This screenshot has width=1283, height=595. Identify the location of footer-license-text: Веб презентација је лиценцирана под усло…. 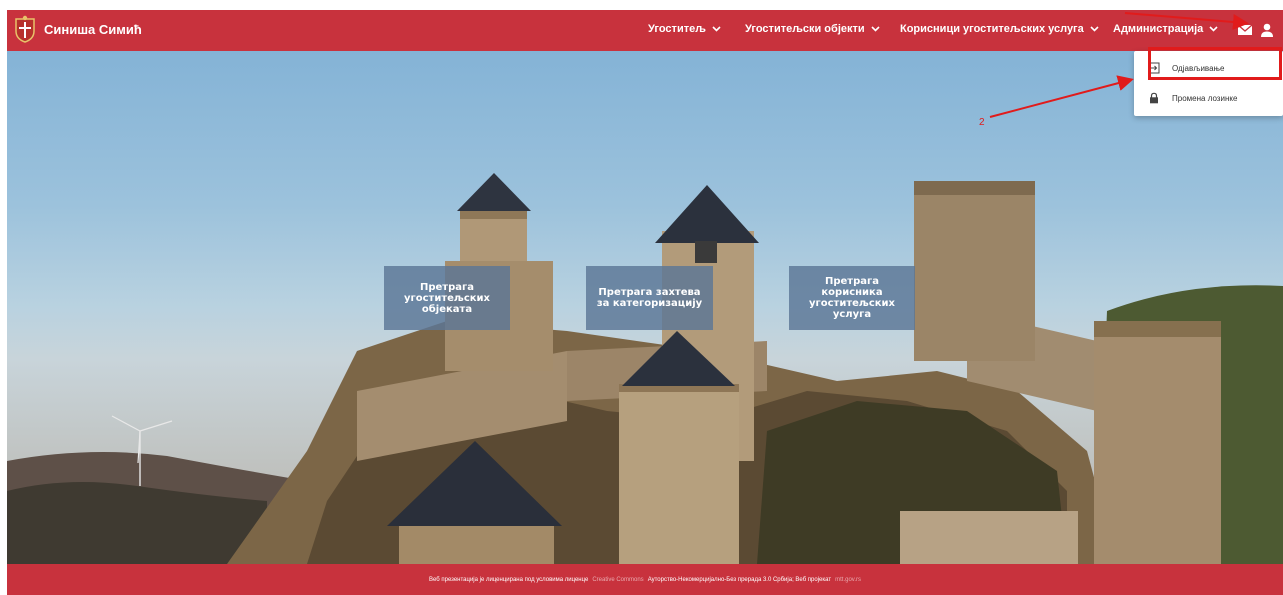
(508, 579).